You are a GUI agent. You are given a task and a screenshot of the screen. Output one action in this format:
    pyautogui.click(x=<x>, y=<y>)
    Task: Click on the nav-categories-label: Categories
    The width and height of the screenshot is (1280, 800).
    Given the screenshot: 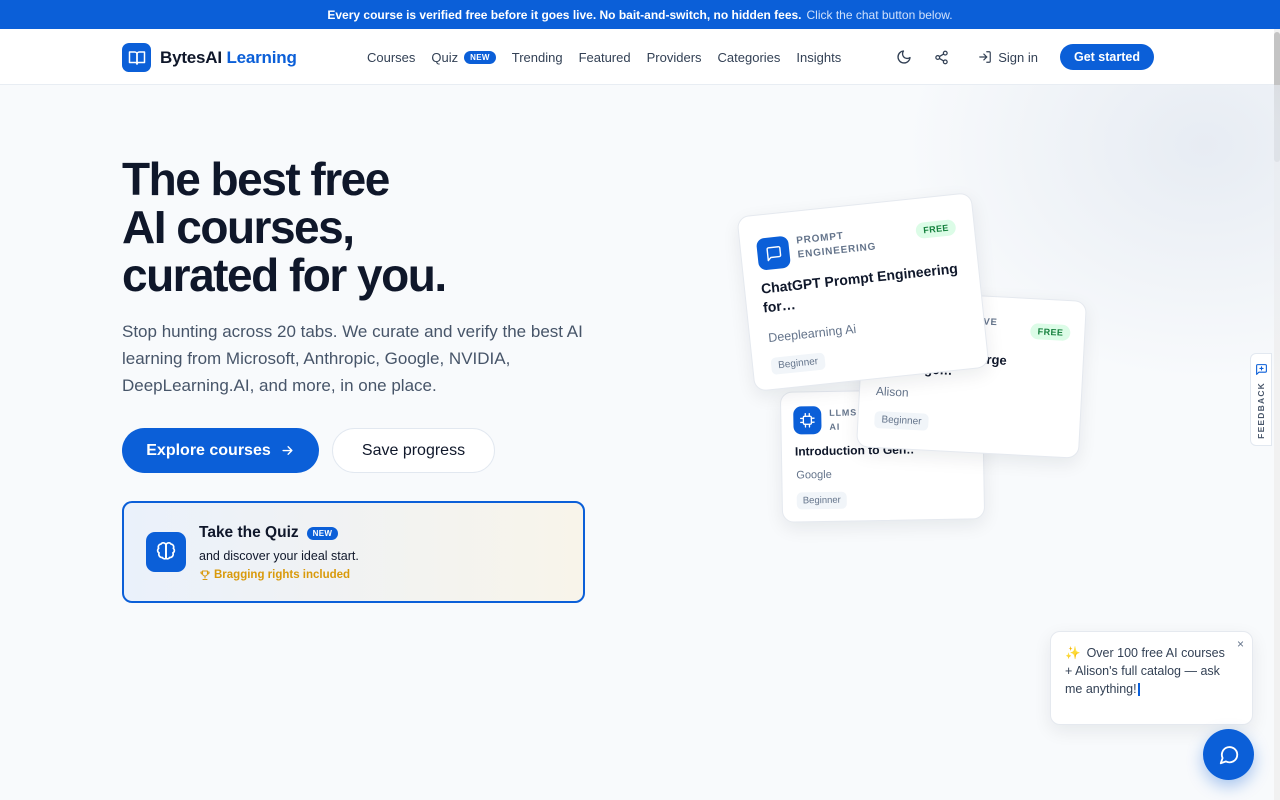 What is the action you would take?
    pyautogui.click(x=749, y=57)
    